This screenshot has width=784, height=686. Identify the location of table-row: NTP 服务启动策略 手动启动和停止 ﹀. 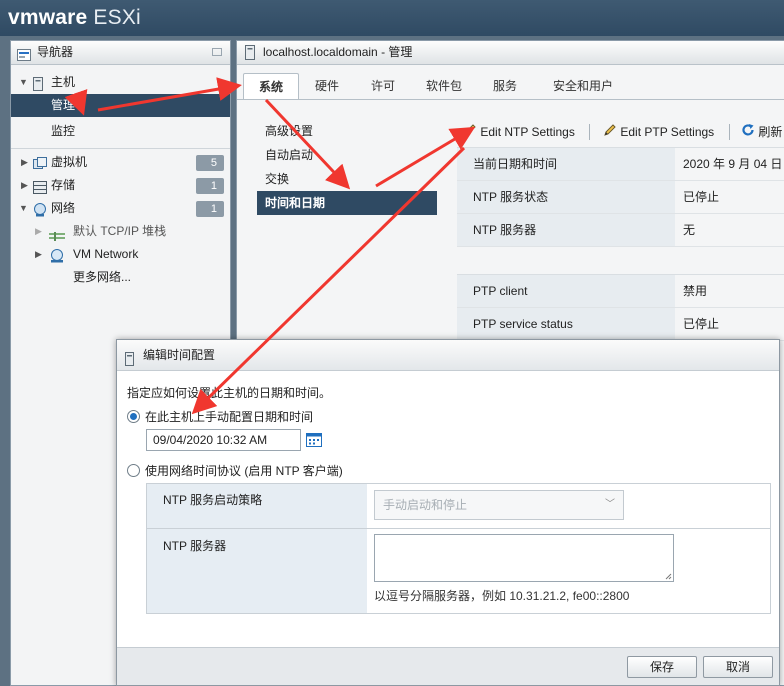
(458, 506).